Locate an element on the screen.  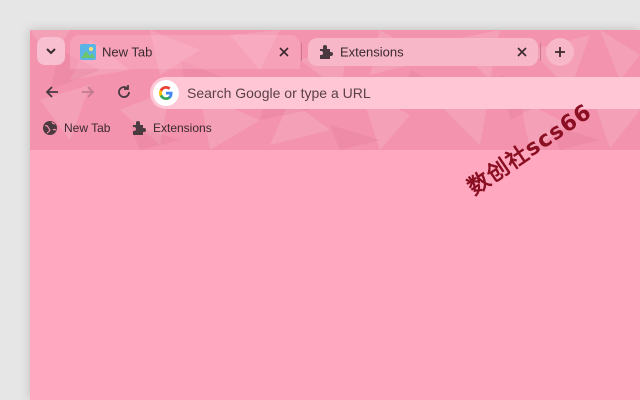
tab-extensions: Extensions is located at coordinates (423, 52).